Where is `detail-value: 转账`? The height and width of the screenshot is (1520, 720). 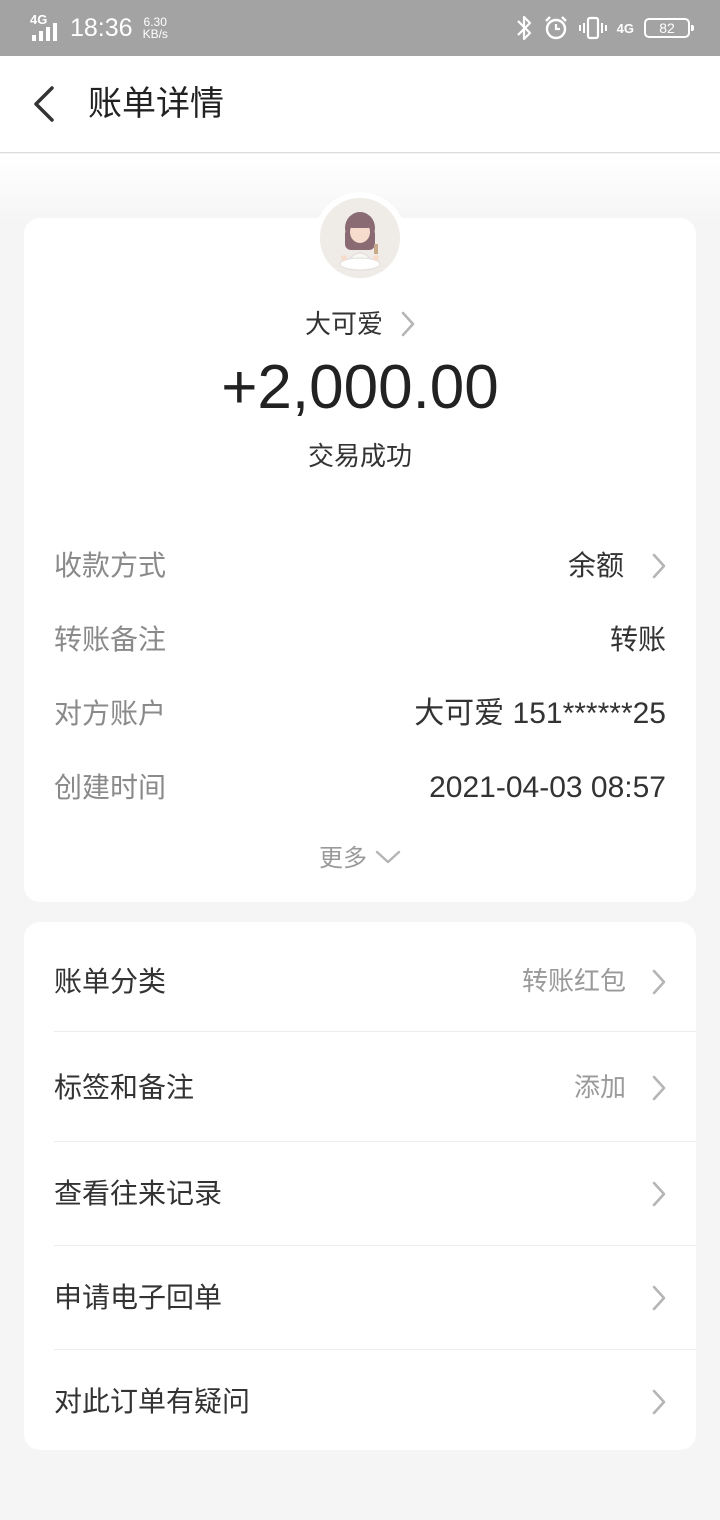 detail-value: 转账 is located at coordinates (637, 639).